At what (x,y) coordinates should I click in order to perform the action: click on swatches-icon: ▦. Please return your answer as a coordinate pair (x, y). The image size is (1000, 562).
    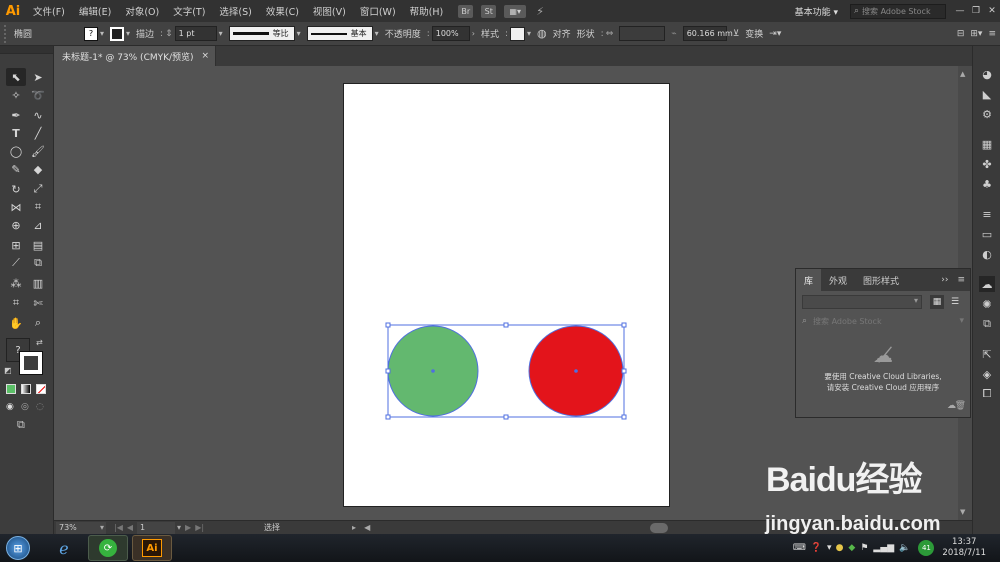
    Looking at the image, I should click on (987, 144).